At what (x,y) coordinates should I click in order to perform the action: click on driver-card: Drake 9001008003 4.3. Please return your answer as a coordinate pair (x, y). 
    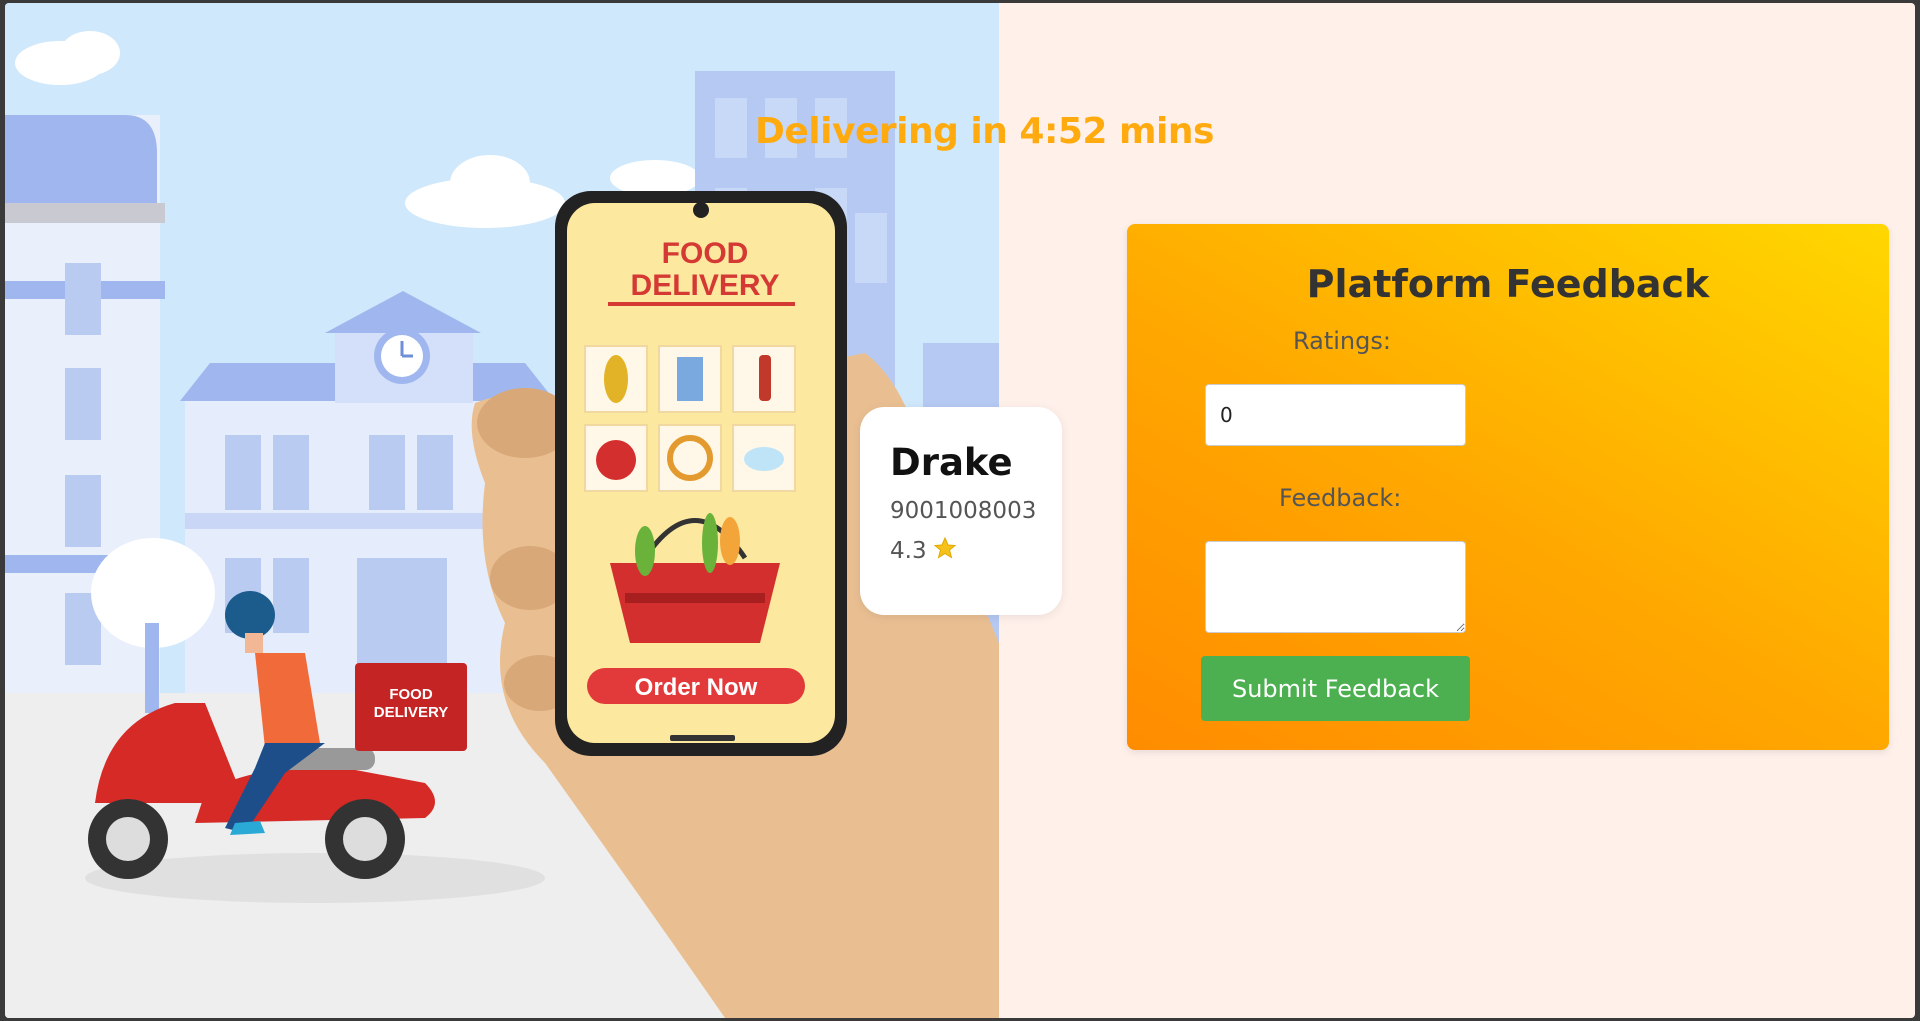
    Looking at the image, I should click on (961, 511).